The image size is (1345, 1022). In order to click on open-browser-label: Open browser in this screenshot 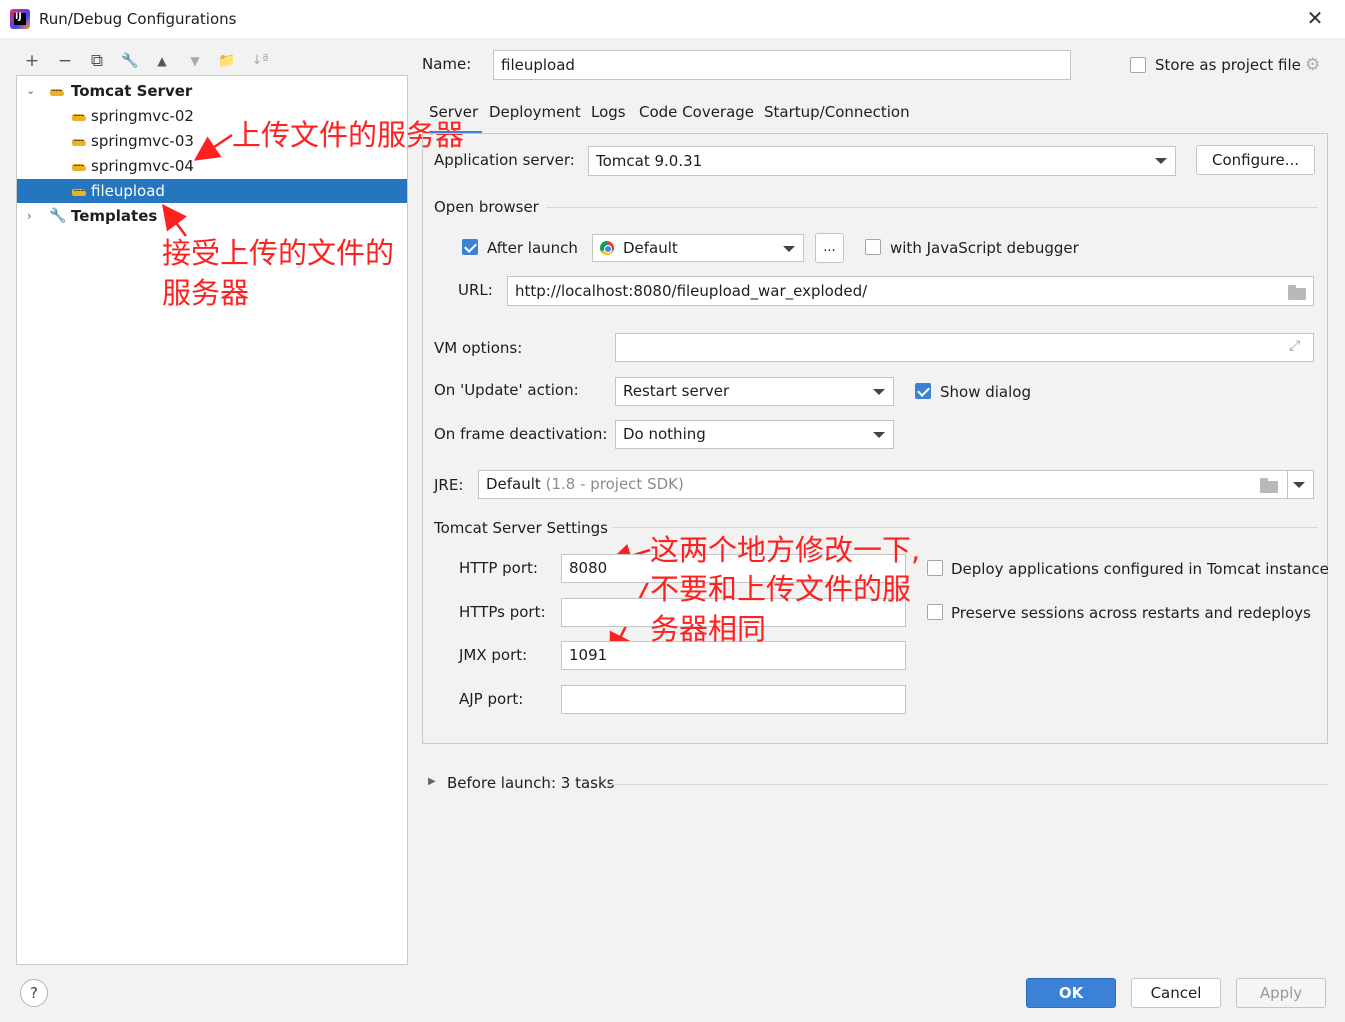, I will do `click(486, 207)`.